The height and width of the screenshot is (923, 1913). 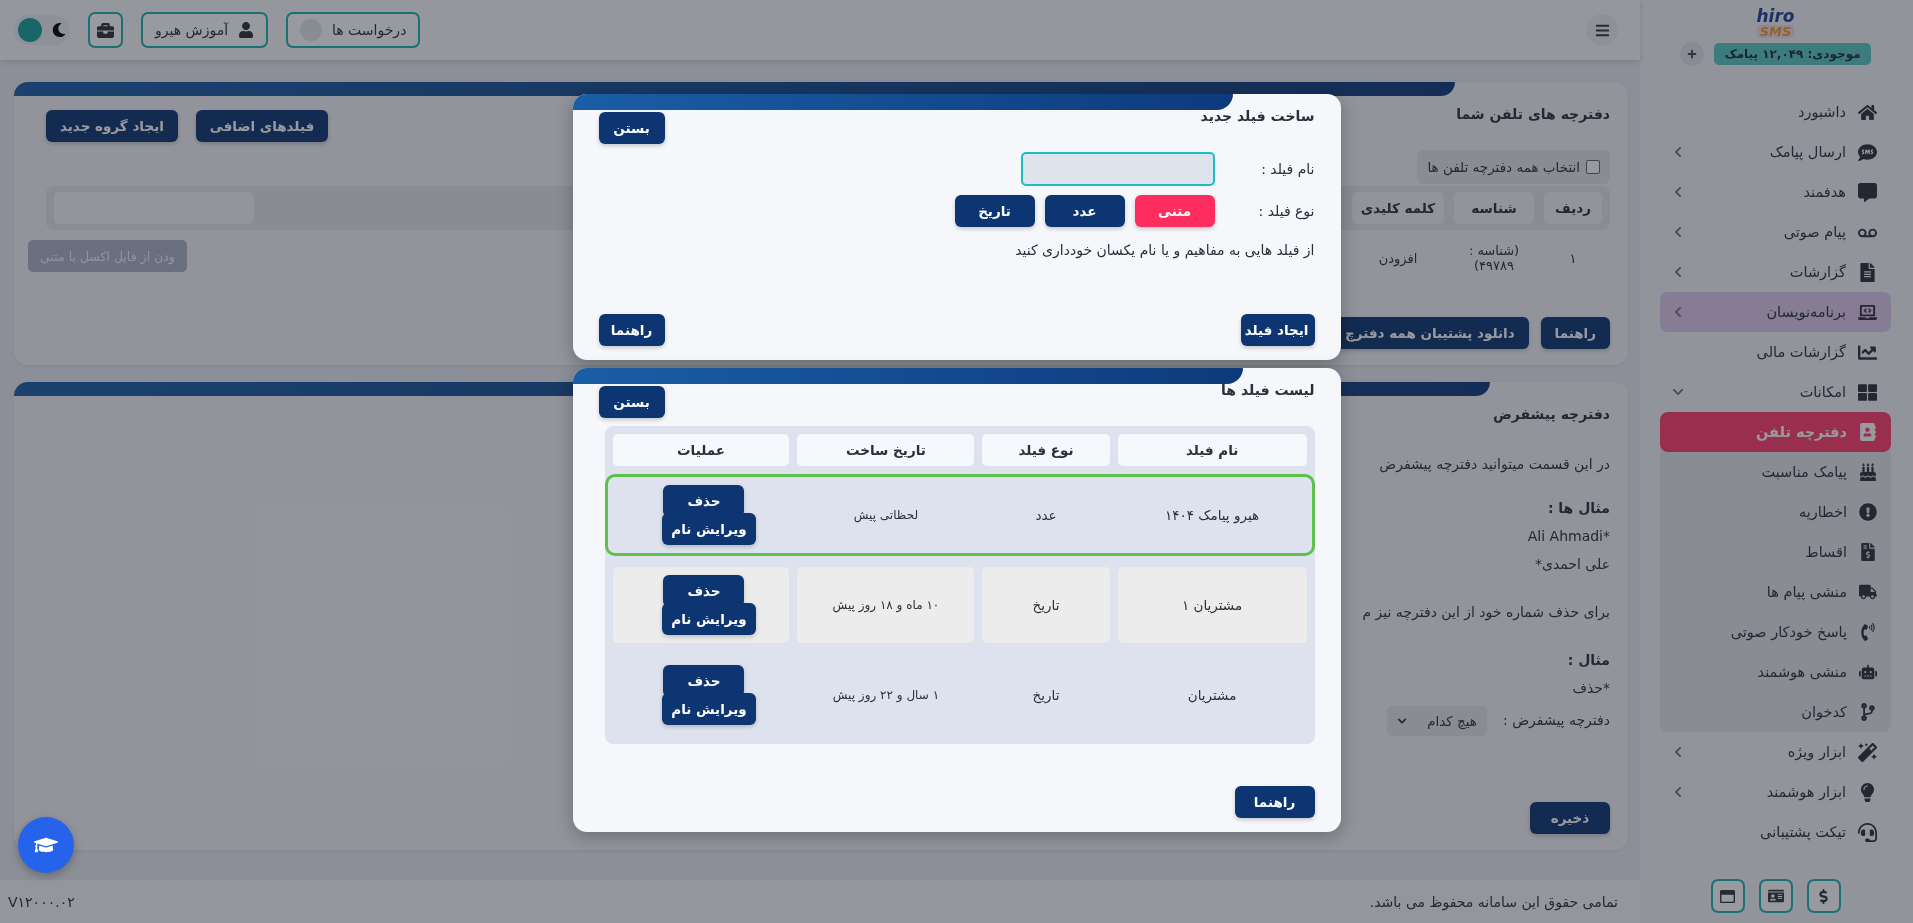 I want to click on nav-item: هدفمند, so click(x=1775, y=192).